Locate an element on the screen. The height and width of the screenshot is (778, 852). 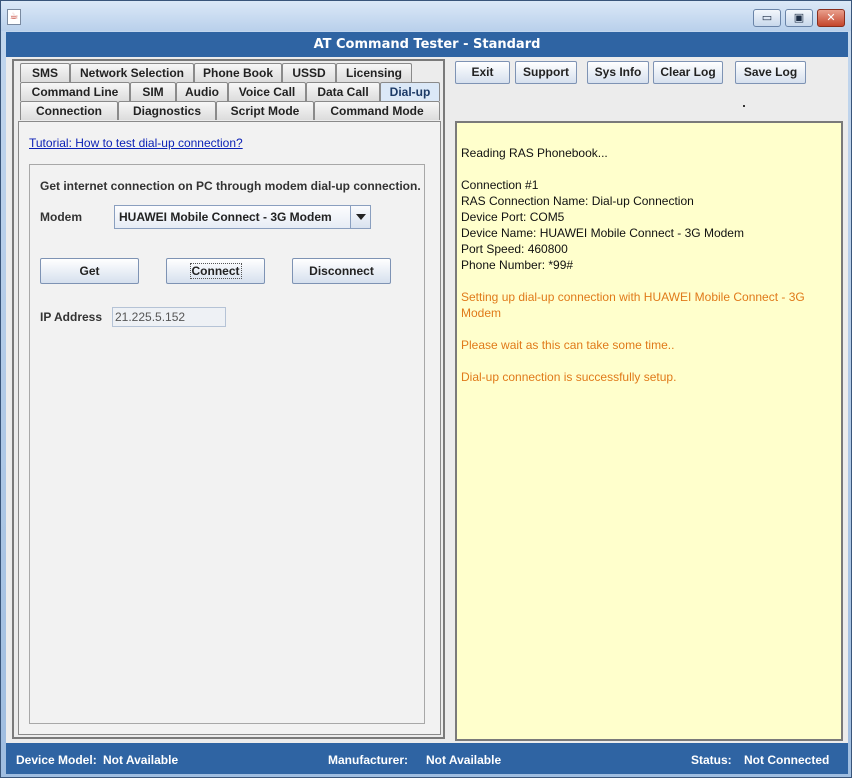
ip-address-label: IP Address is located at coordinates (71, 317).